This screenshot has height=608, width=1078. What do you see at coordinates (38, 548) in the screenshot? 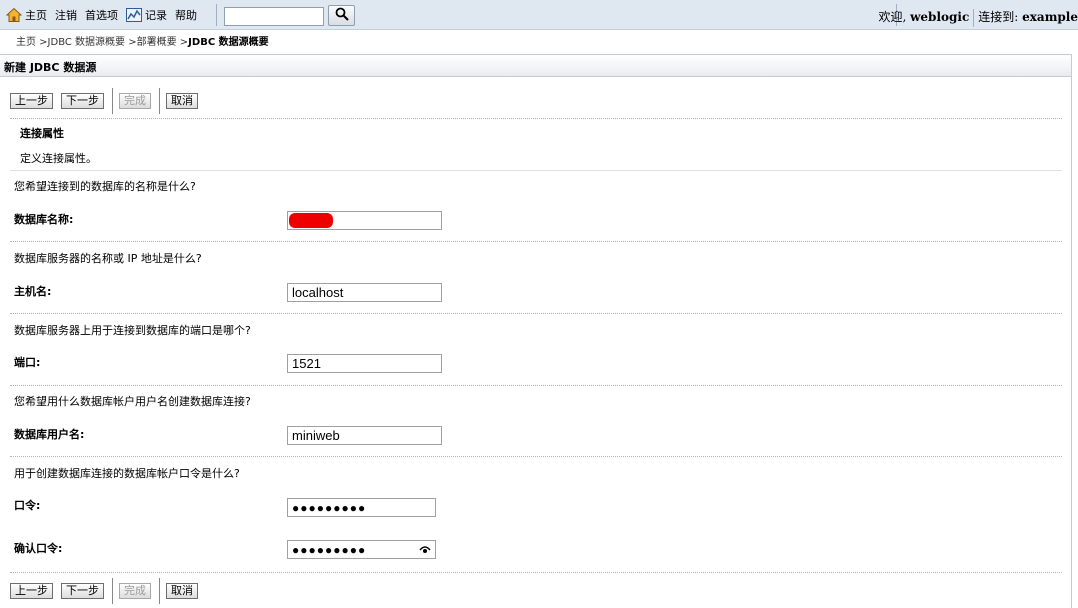
I see `confirm-password-label: 确认口令:` at bounding box center [38, 548].